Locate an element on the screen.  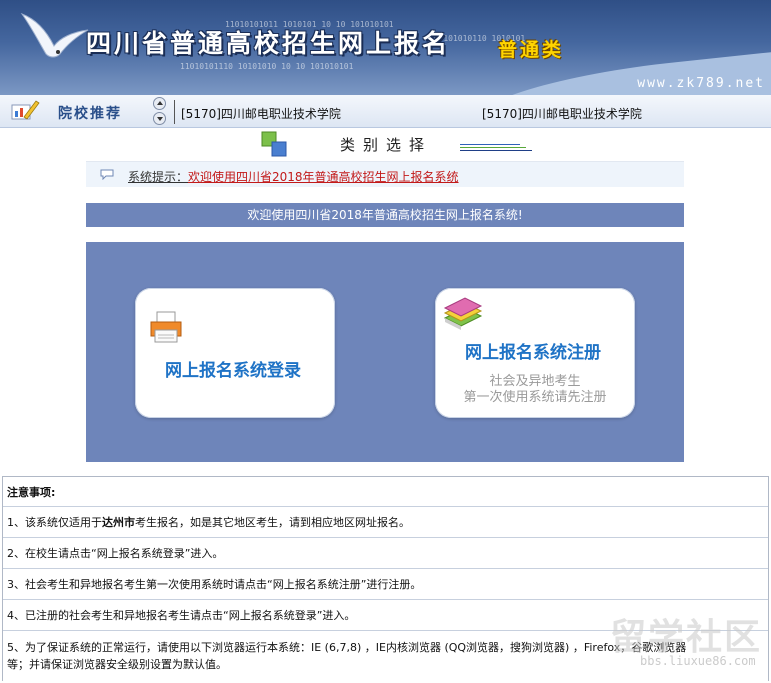
recommend-bar: 院校推荐 [5170]四川邮电职业技术学院 [5170]四川邮电职业技术学院 is located at coordinates (385, 111).